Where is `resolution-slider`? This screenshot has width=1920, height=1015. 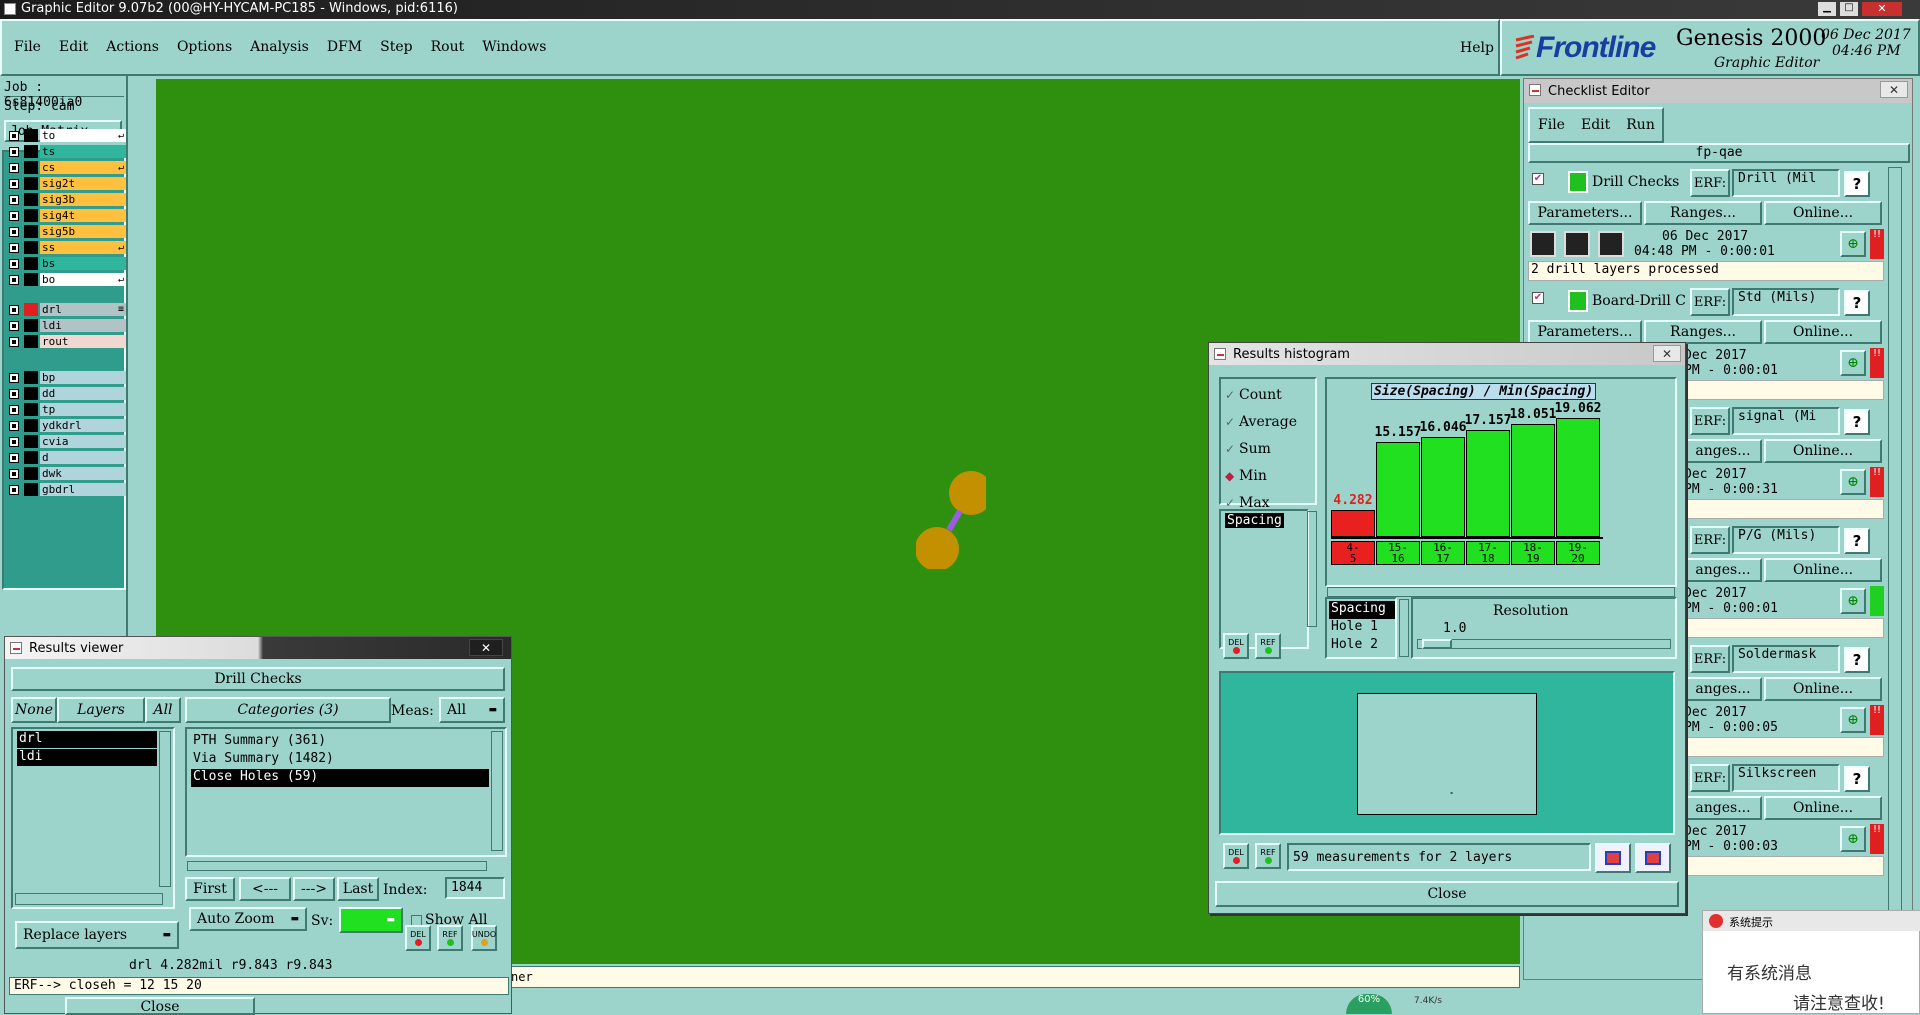 resolution-slider is located at coordinates (1544, 644).